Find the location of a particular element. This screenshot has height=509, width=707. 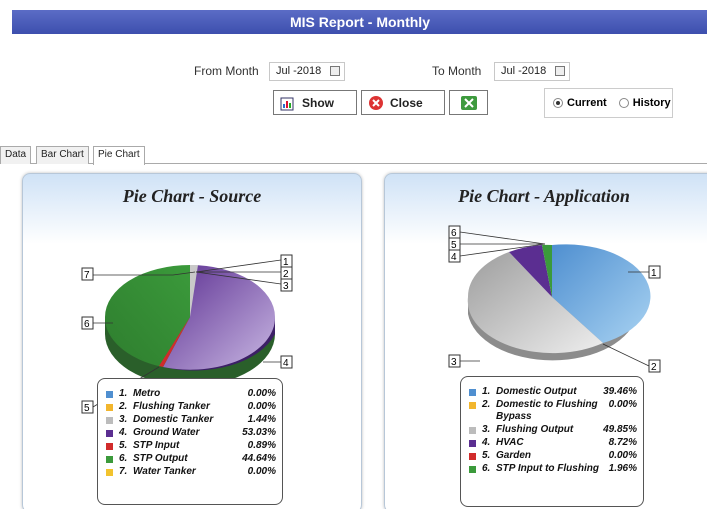

export-excel-button is located at coordinates (468, 102).